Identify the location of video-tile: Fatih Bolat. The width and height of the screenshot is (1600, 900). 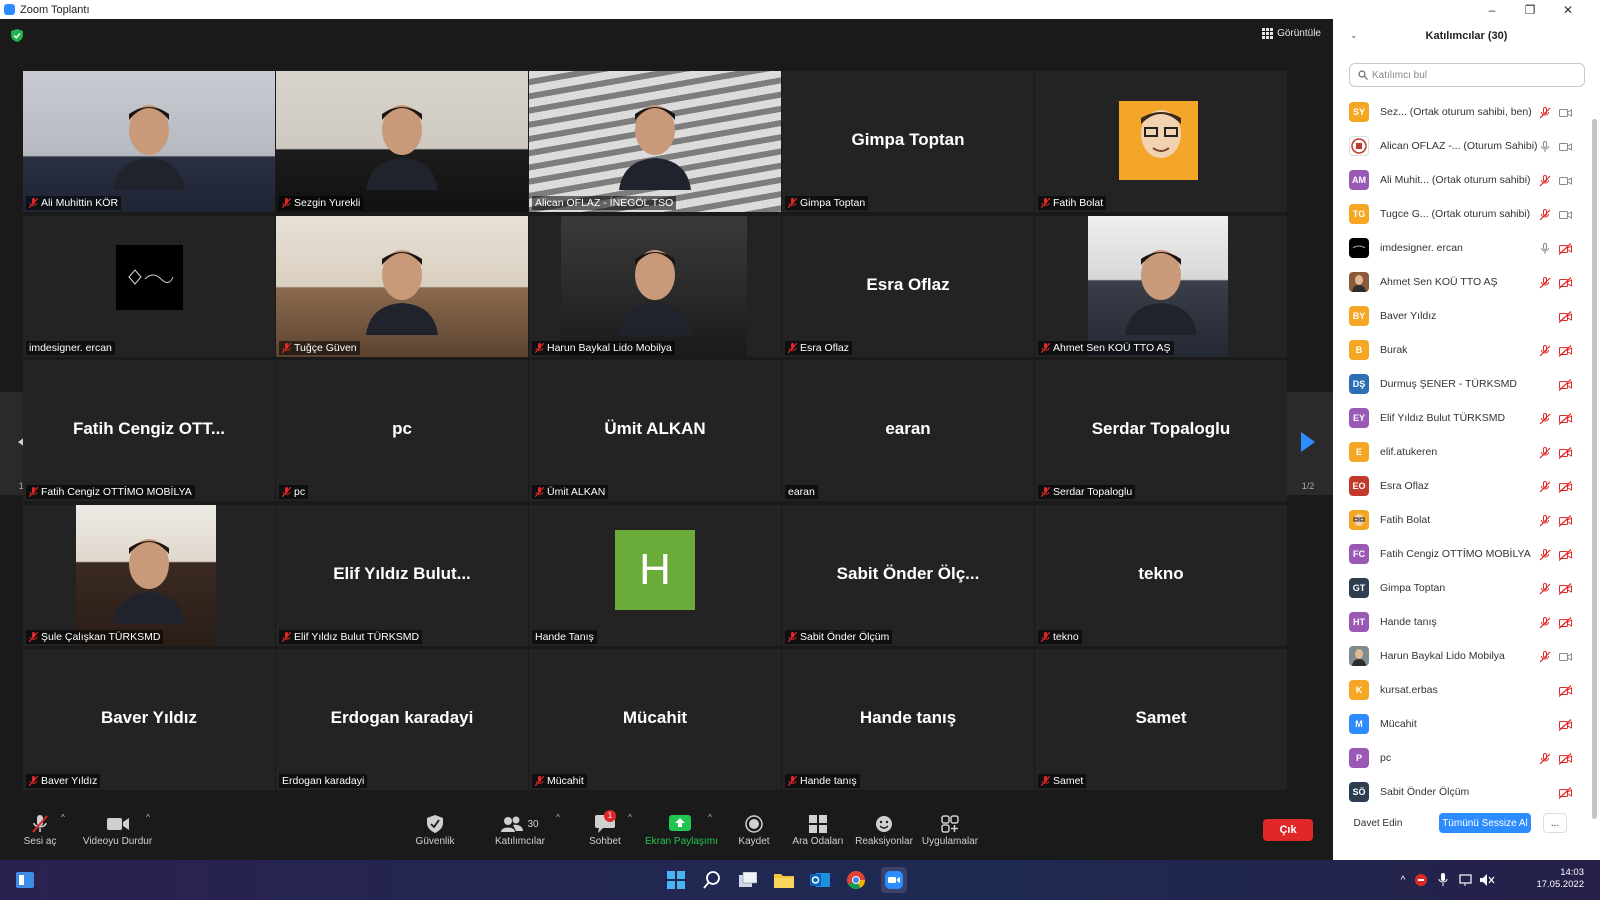
(1161, 141).